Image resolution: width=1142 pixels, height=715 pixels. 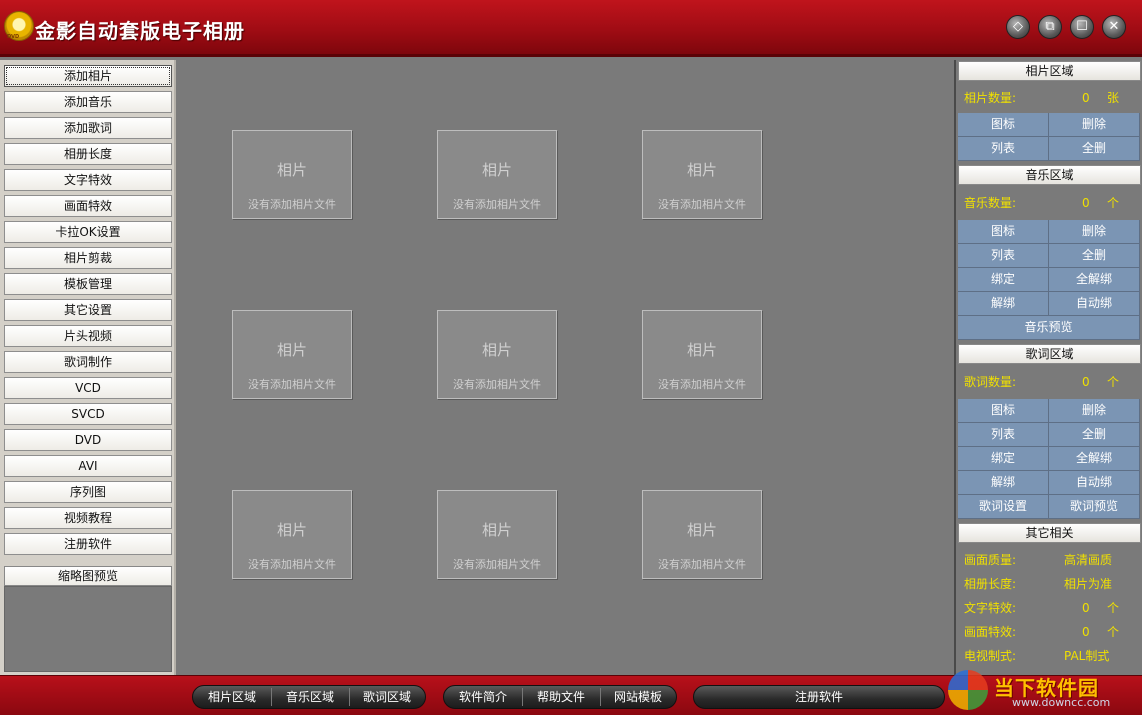 I want to click on maximize-icon: ☐, so click(x=1082, y=27).